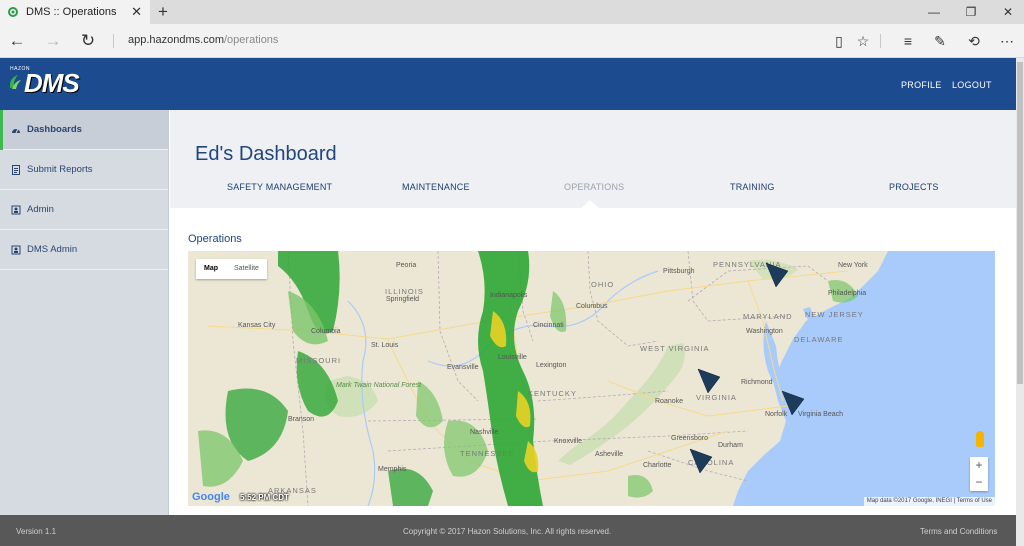  Describe the element at coordinates (776, 414) in the screenshot. I see `map-label: Norfolk` at that location.